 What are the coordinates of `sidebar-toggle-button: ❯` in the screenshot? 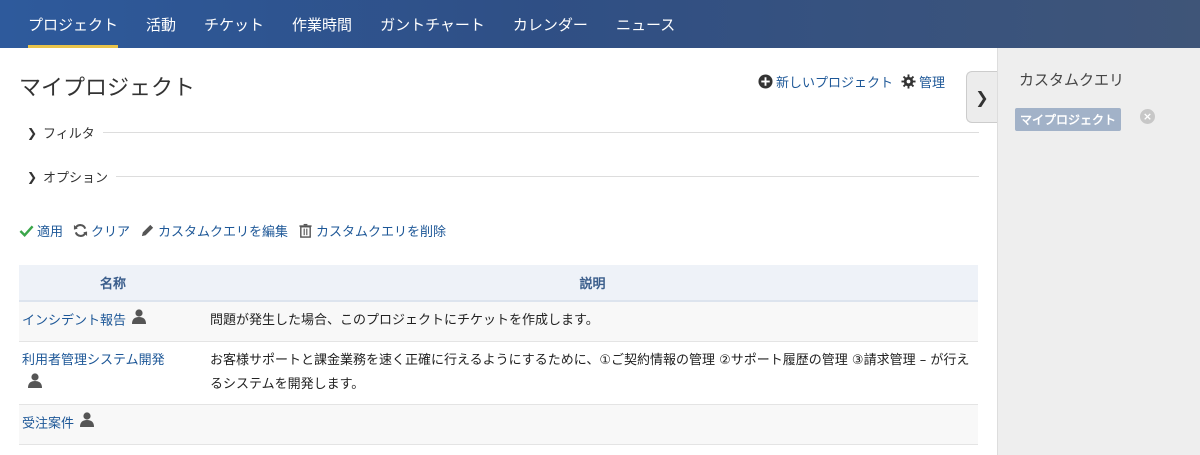 It's located at (981, 97).